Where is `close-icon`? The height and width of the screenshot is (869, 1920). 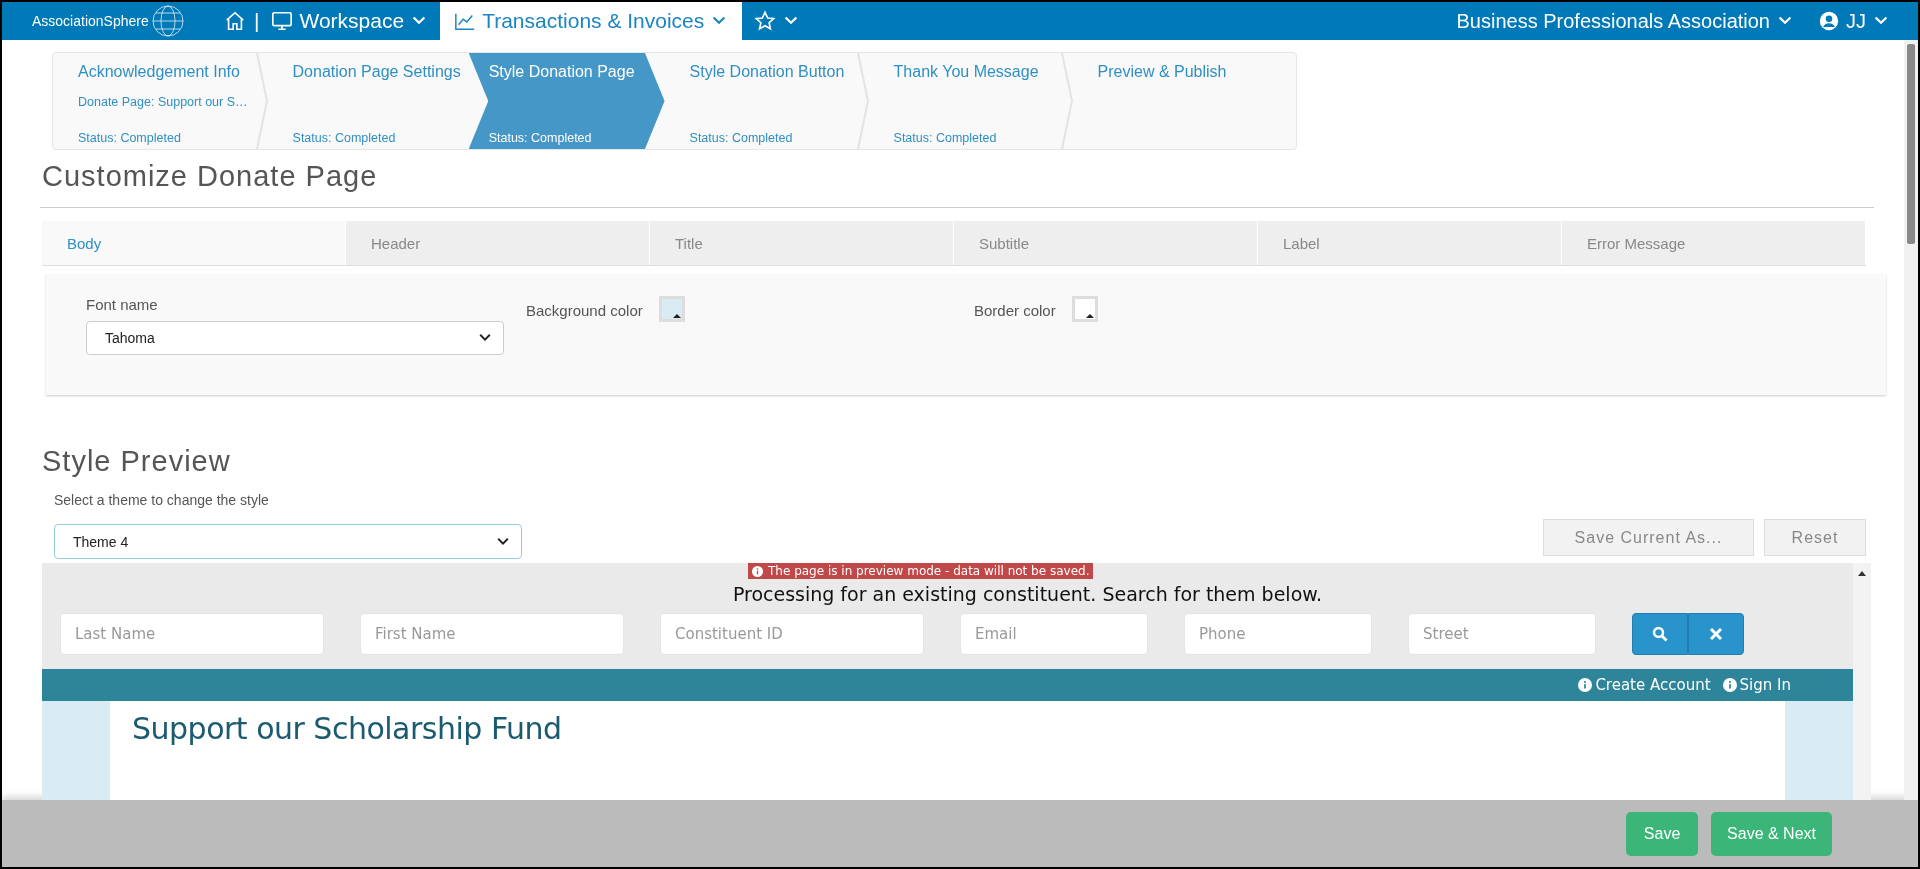
close-icon is located at coordinates (1716, 634).